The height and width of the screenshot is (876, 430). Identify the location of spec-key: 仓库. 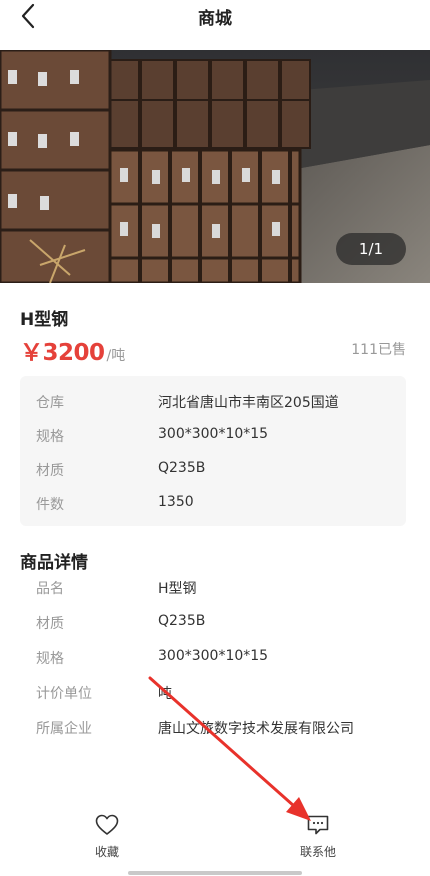
(50, 403).